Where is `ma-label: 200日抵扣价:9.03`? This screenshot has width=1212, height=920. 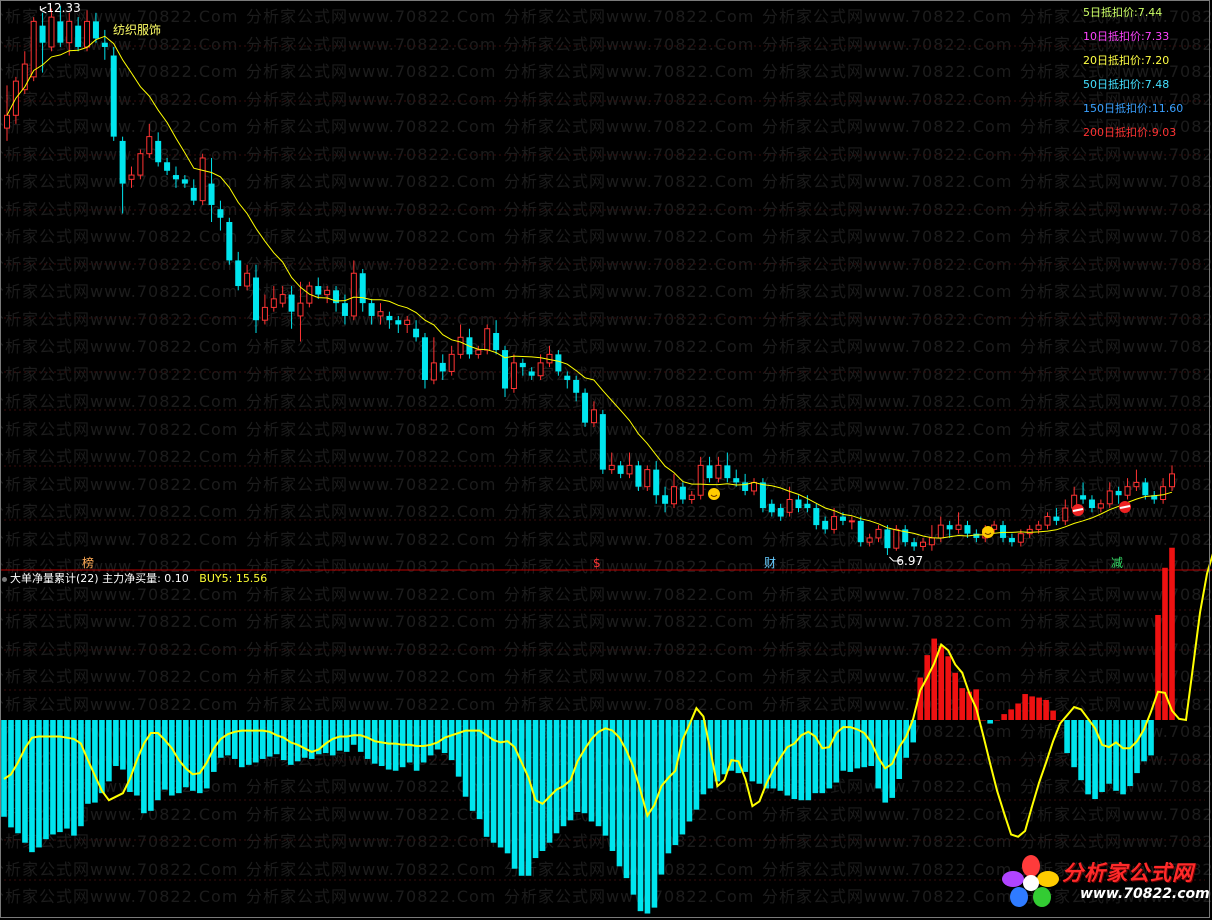 ma-label: 200日抵扣价:9.03 is located at coordinates (1130, 132).